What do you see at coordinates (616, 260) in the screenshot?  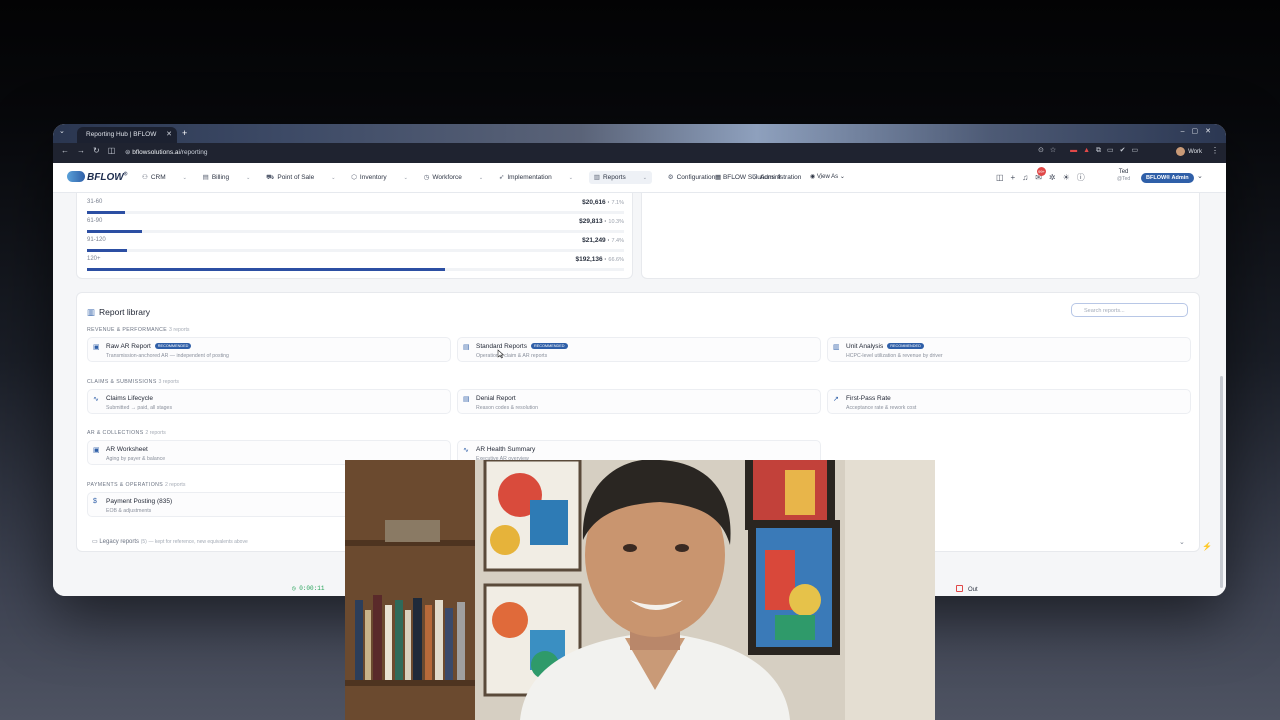 I see `aging-percent: 66.6%` at bounding box center [616, 260].